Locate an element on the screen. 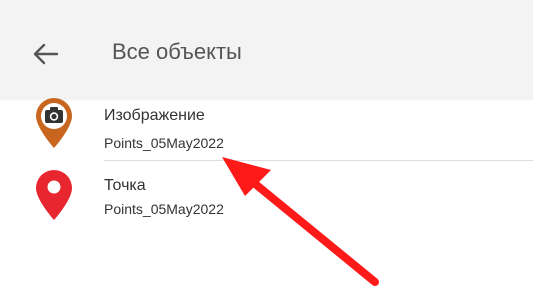  back-button is located at coordinates (46, 54).